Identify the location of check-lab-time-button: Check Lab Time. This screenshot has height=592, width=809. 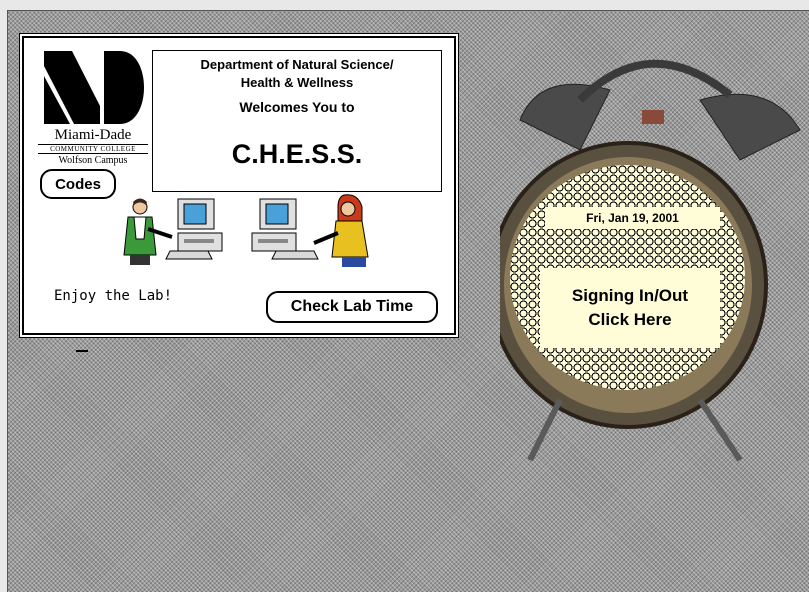
(352, 307).